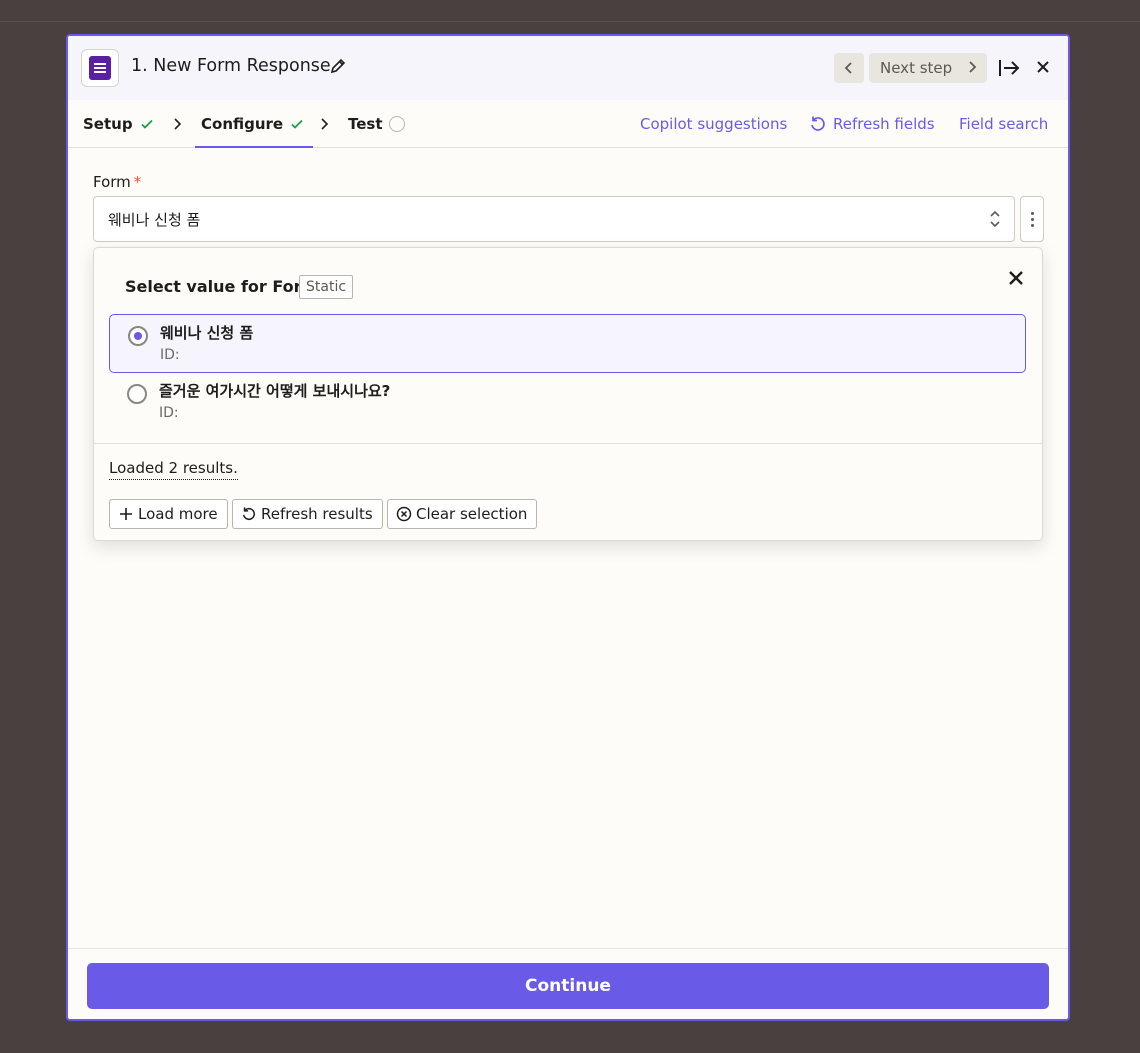 The image size is (1140, 1053). I want to click on option-name: 즐거운 여가시간 어떻게 보내시나요?, so click(275, 391).